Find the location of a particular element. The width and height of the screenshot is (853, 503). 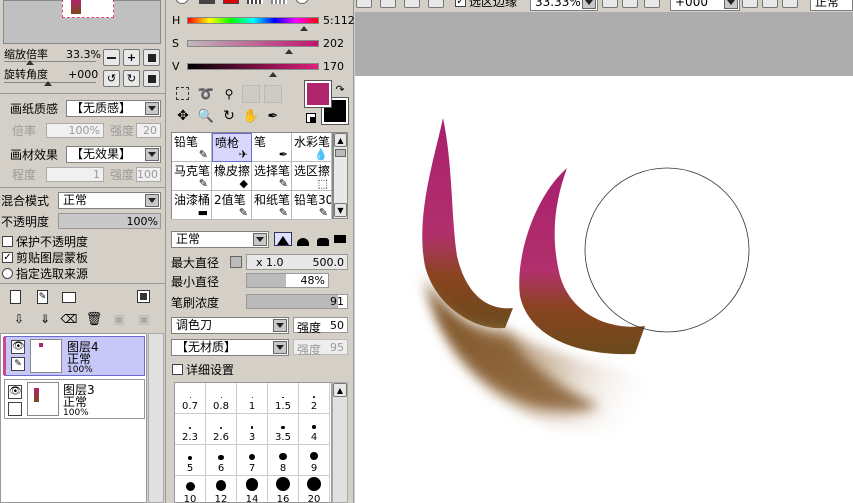

foreground-color-swatch is located at coordinates (318, 94).